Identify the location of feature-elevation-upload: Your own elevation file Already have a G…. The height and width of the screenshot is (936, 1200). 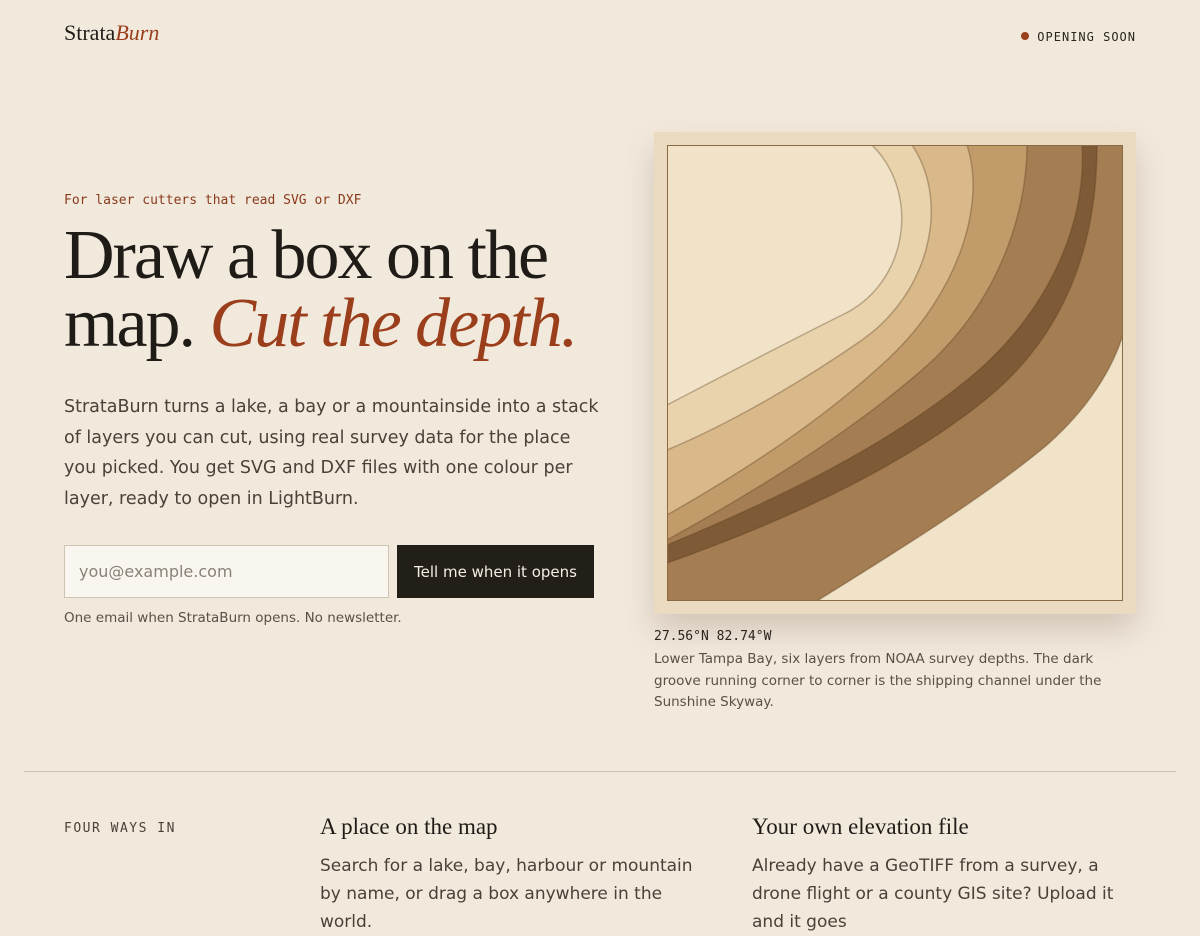
(947, 875).